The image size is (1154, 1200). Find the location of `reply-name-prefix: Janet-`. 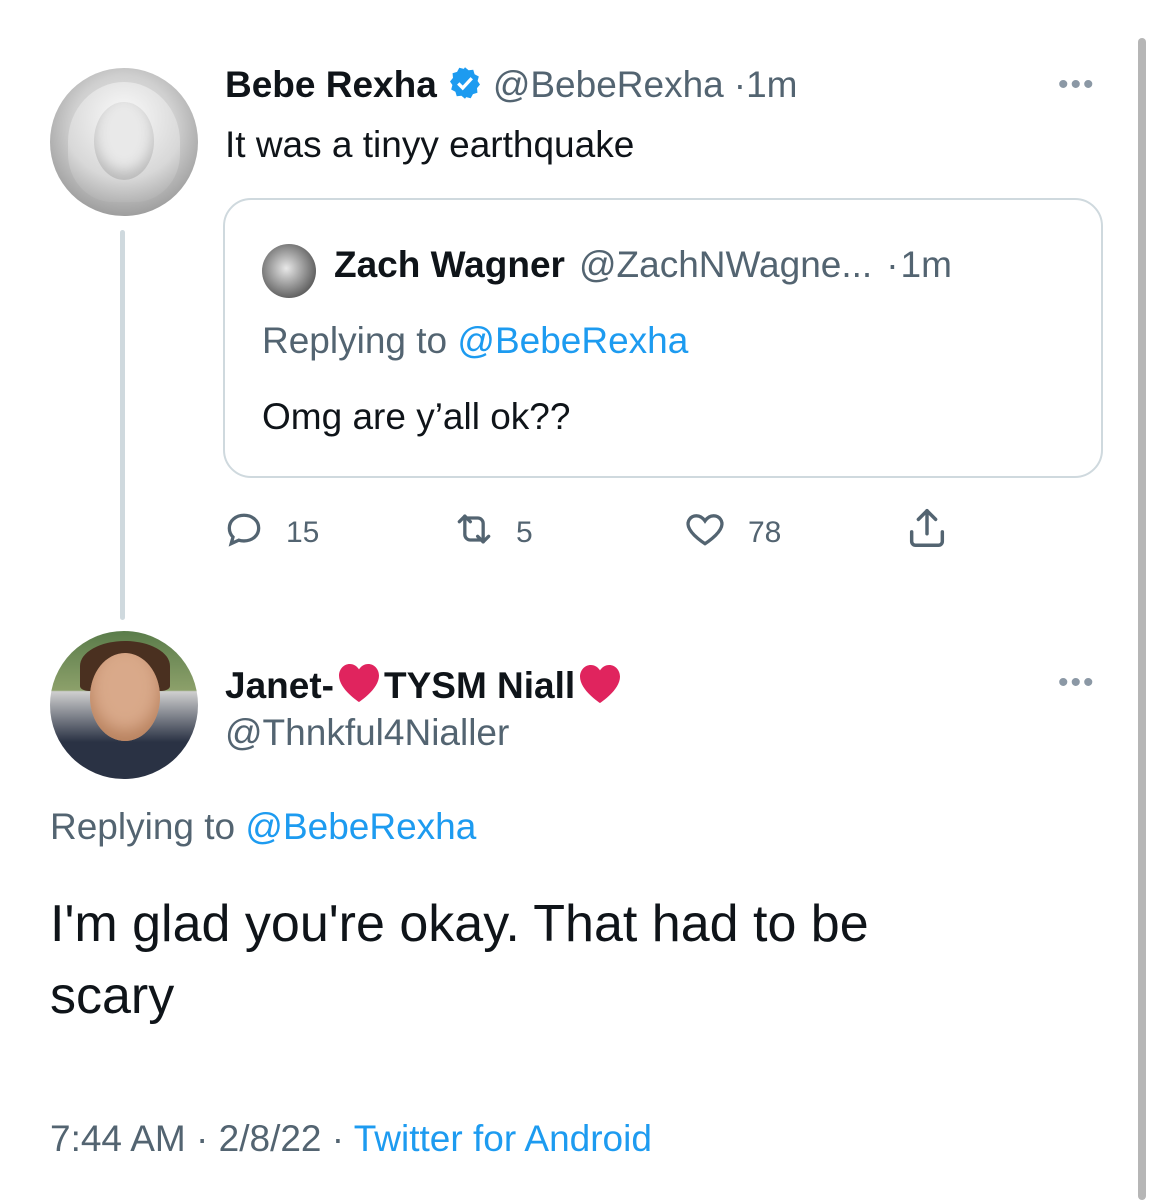

reply-name-prefix: Janet- is located at coordinates (279, 685).